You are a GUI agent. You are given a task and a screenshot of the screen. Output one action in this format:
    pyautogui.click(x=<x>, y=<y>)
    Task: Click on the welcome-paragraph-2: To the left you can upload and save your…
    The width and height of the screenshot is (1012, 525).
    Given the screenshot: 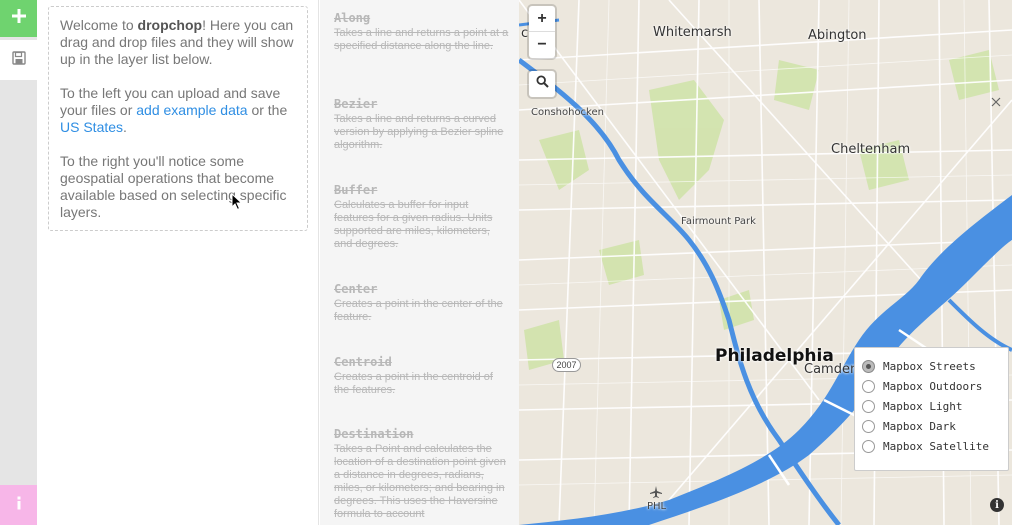 What is the action you would take?
    pyautogui.click(x=174, y=110)
    